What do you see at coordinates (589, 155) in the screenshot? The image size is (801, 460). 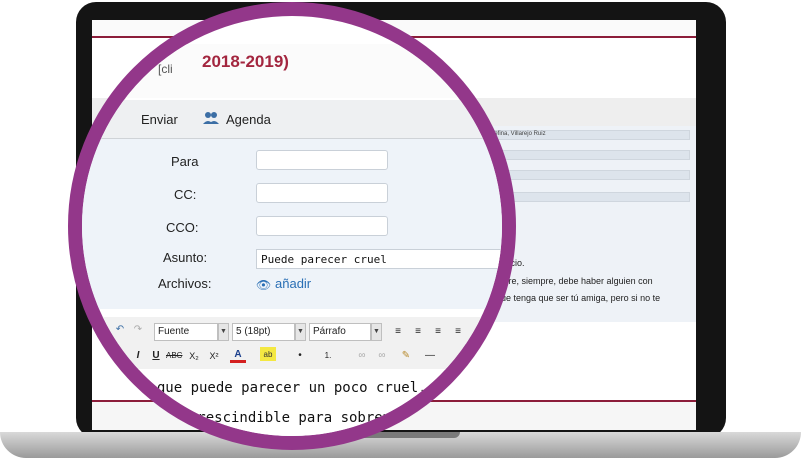 I see `cc-field-right` at bounding box center [589, 155].